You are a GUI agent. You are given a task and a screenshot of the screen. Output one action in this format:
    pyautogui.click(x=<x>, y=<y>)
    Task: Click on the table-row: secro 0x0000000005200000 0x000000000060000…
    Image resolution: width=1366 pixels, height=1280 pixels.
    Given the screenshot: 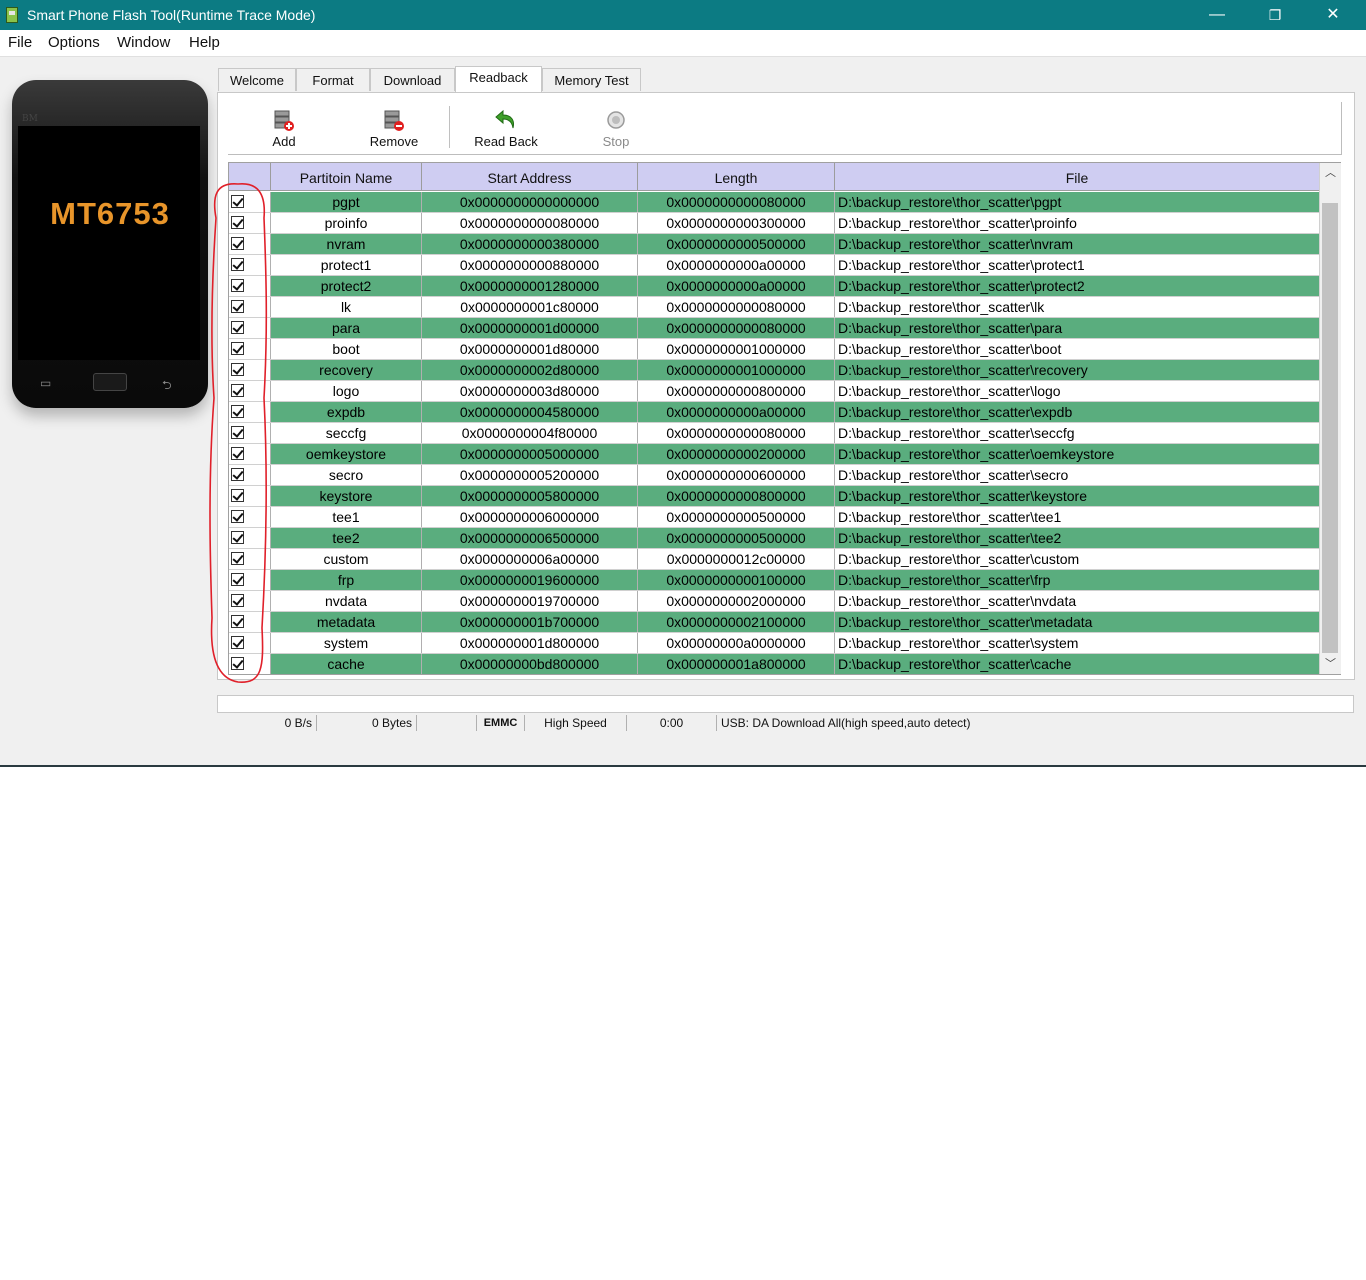 What is the action you would take?
    pyautogui.click(x=774, y=475)
    